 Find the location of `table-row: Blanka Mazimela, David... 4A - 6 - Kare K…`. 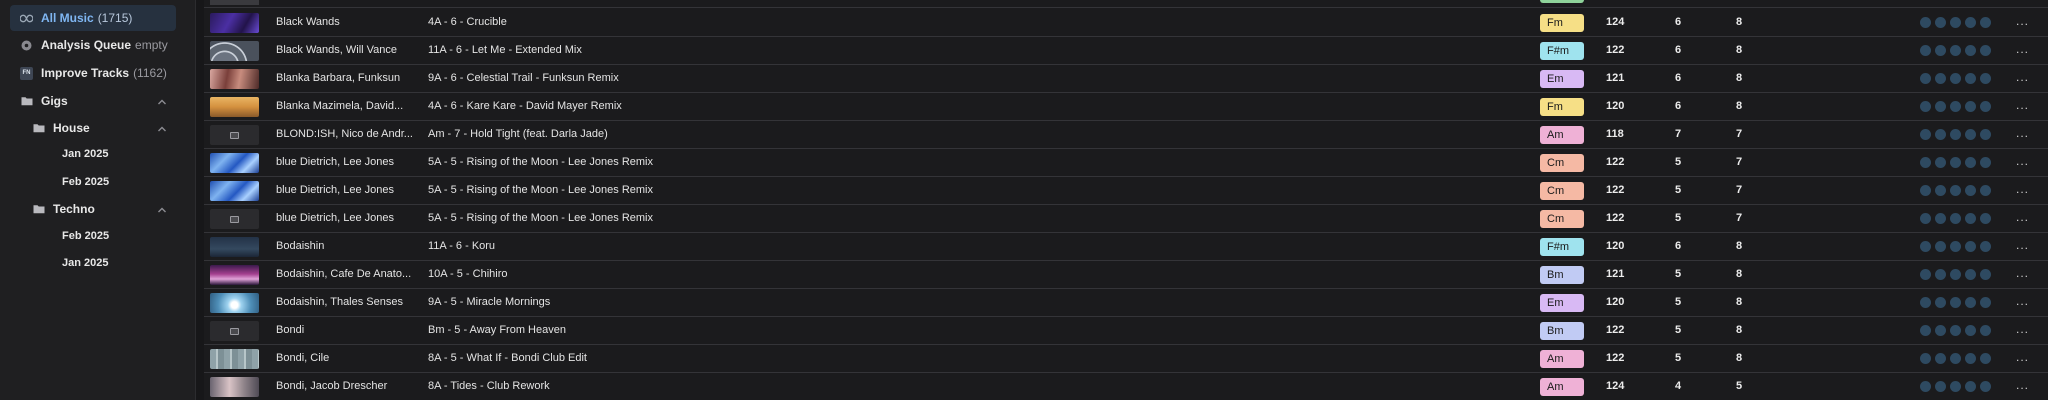

table-row: Blanka Mazimela, David... 4A - 6 - Kare K… is located at coordinates (1126, 107).